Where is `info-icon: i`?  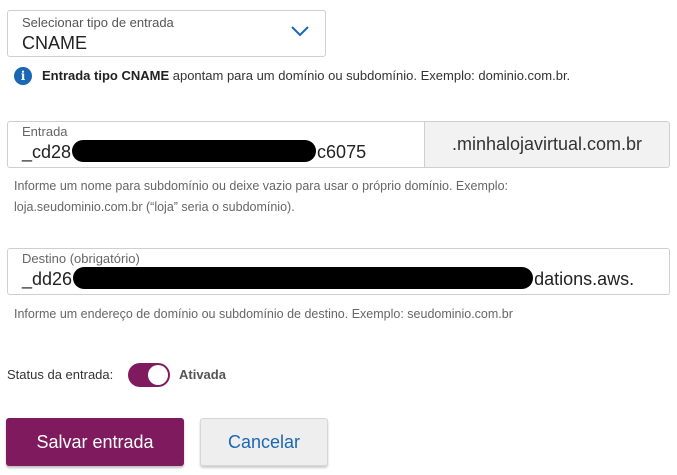 info-icon: i is located at coordinates (23, 76).